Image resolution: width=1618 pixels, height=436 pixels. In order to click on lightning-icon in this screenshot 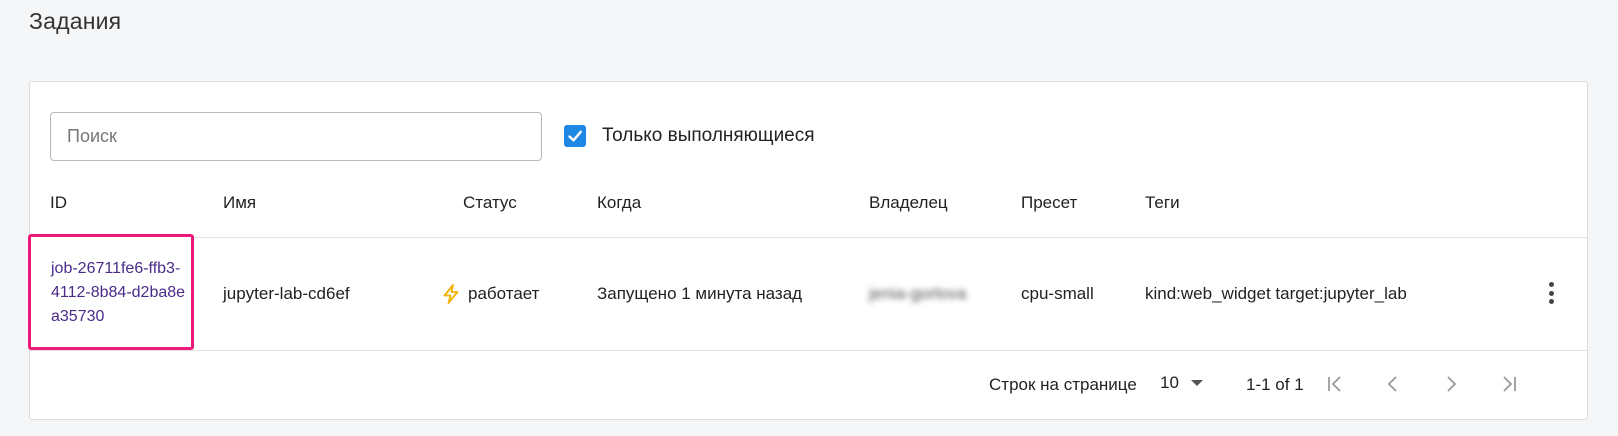, I will do `click(451, 294)`.